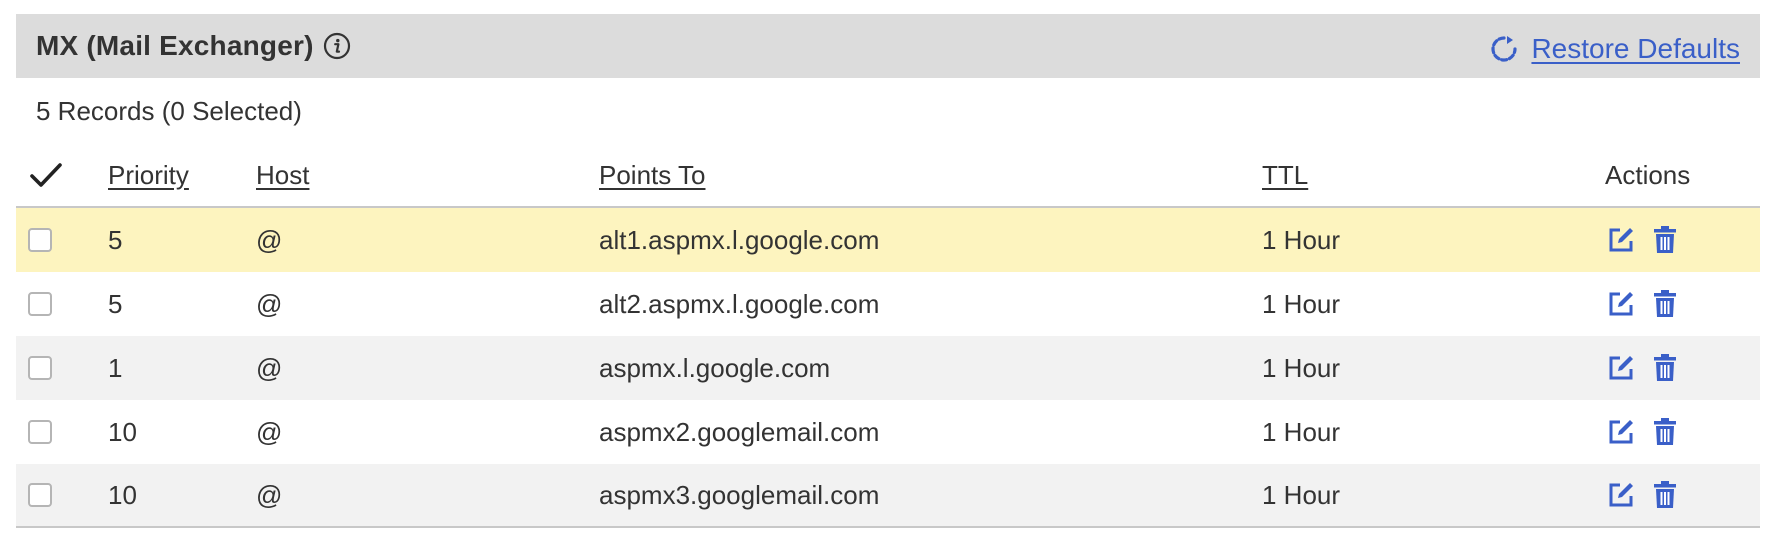  I want to click on points-to-cell: alt1.aspmx.l.google.com, so click(739, 239).